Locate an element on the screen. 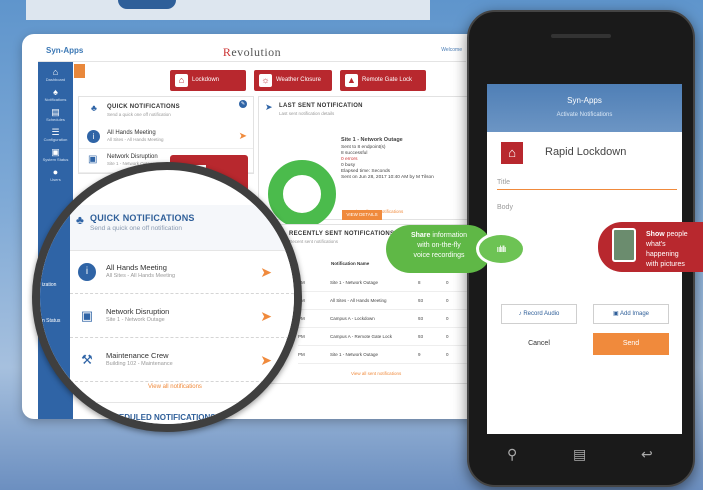 This screenshot has width=703, height=490. table-row: AM Site 1 - Network Outage 8 0 is located at coordinates (383, 283).